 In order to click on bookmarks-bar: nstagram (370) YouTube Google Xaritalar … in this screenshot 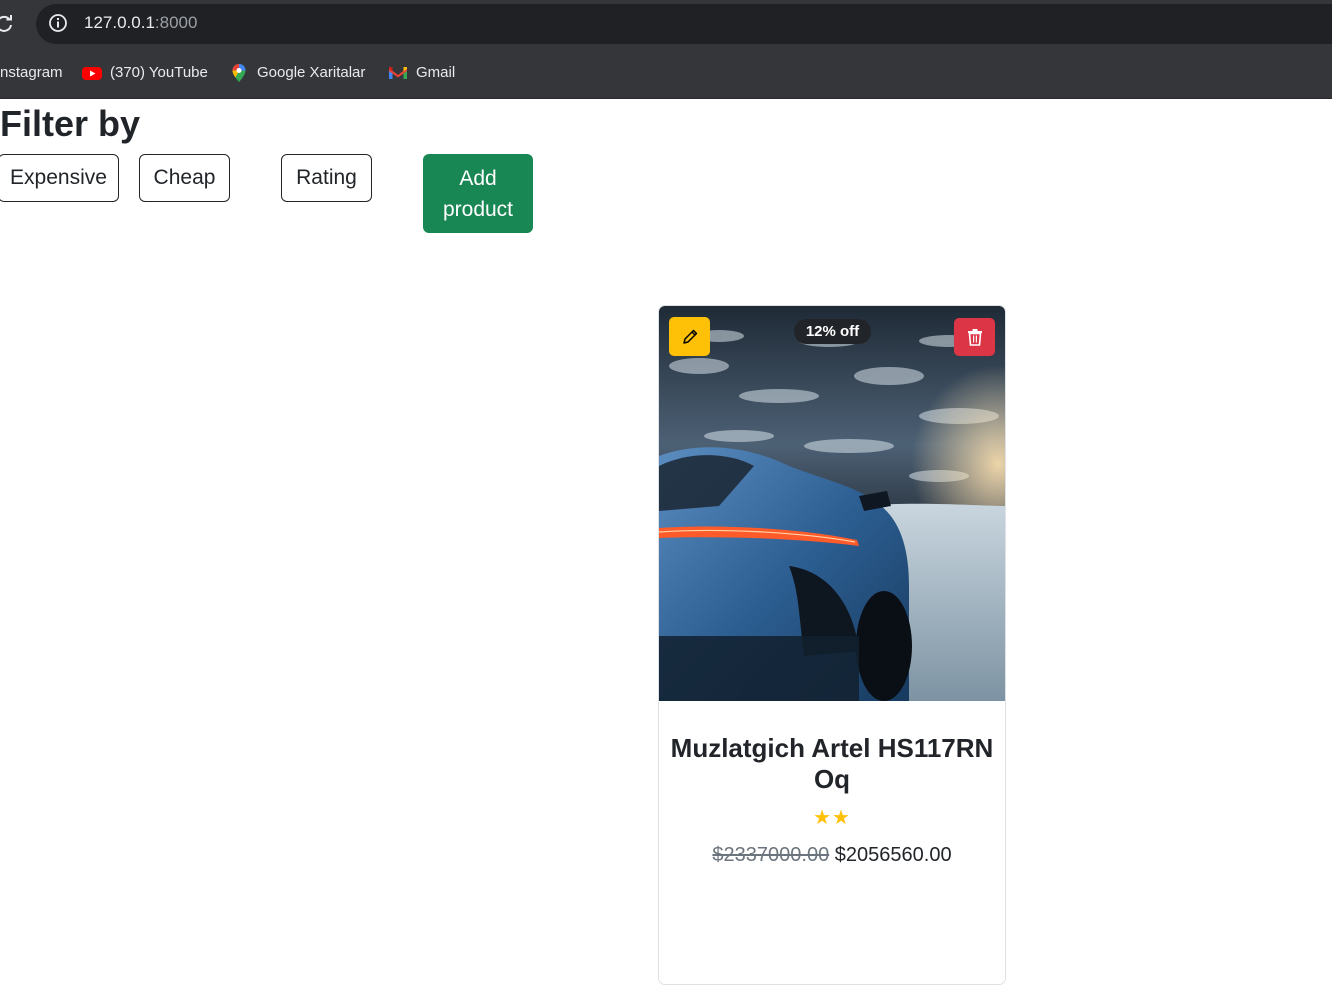, I will do `click(666, 72)`.